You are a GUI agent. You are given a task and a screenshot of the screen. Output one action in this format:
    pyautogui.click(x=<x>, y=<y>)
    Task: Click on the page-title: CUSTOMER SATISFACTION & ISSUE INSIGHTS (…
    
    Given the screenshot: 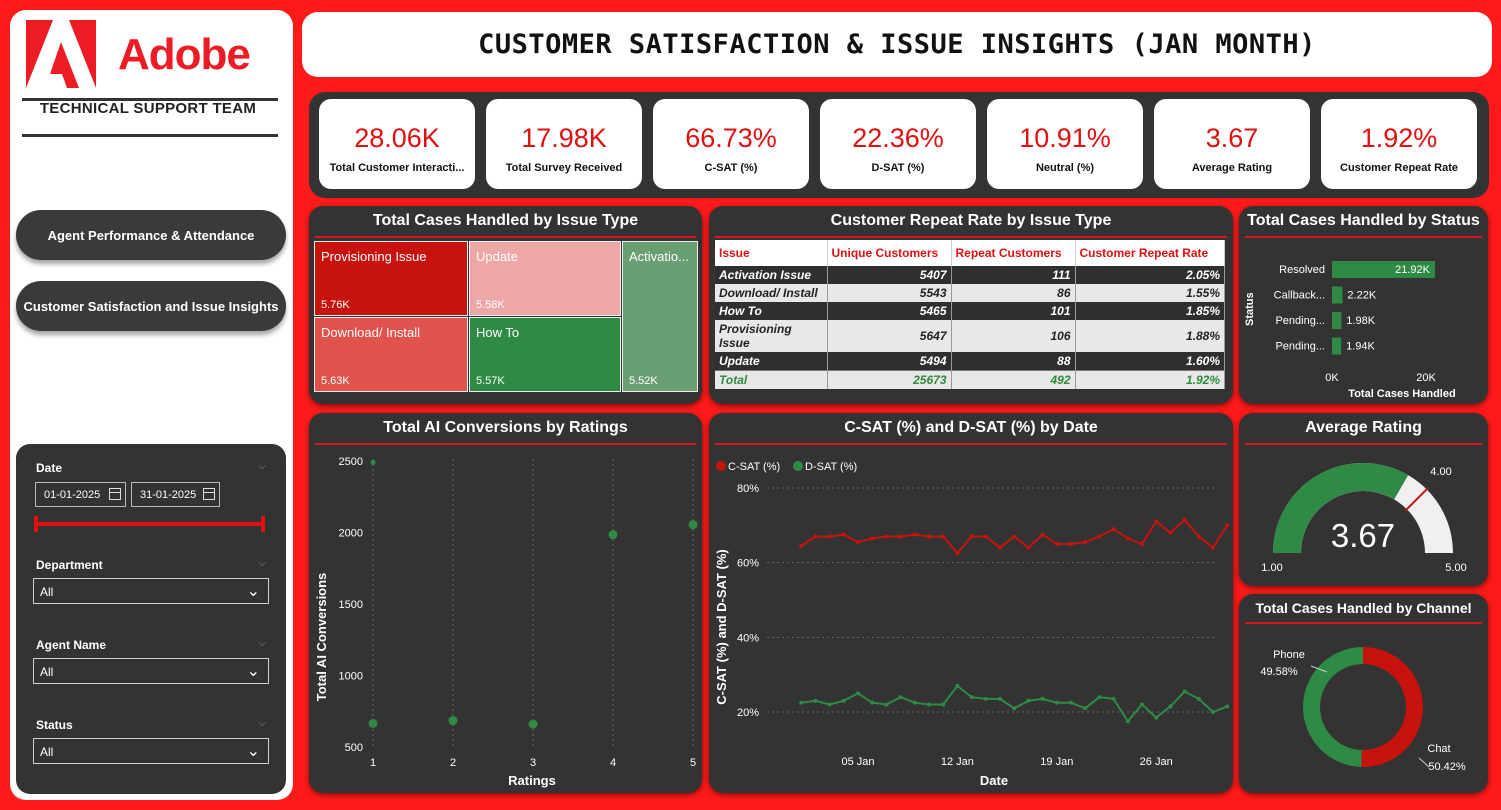 What is the action you would take?
    pyautogui.click(x=897, y=44)
    